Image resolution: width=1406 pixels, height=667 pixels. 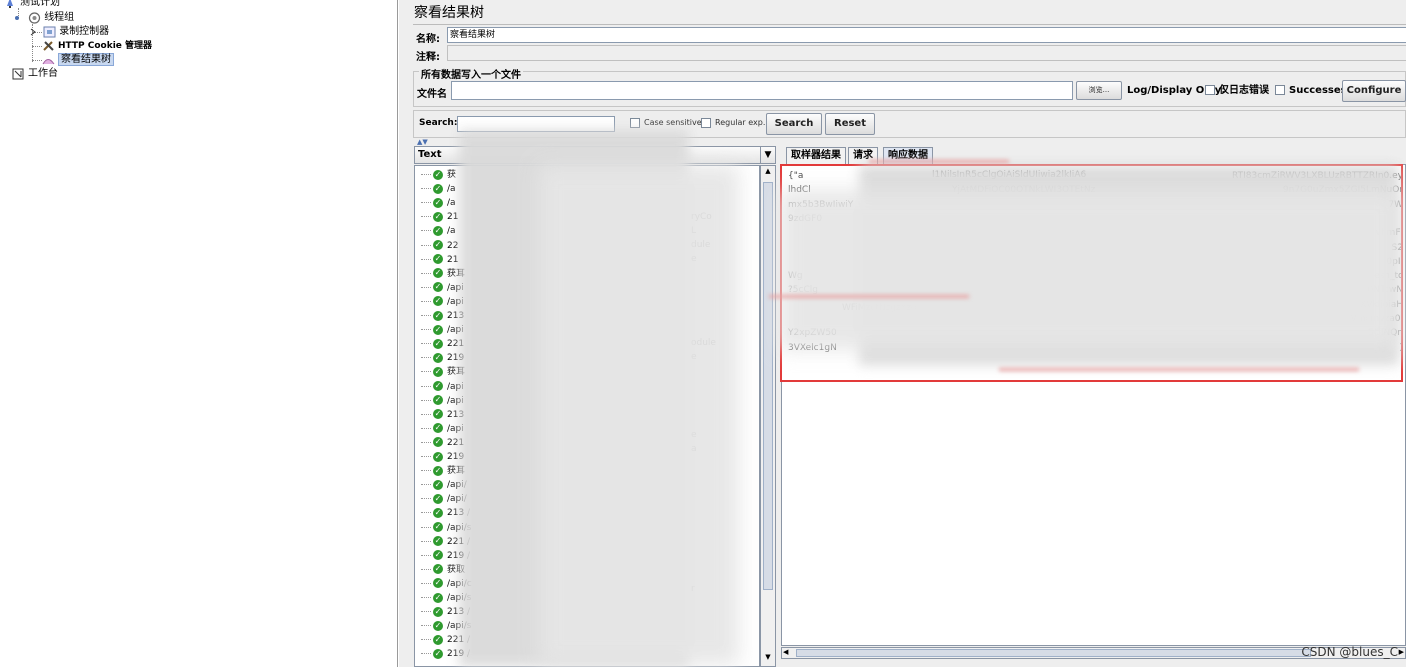 I want to click on reset-button: Reset, so click(x=850, y=124).